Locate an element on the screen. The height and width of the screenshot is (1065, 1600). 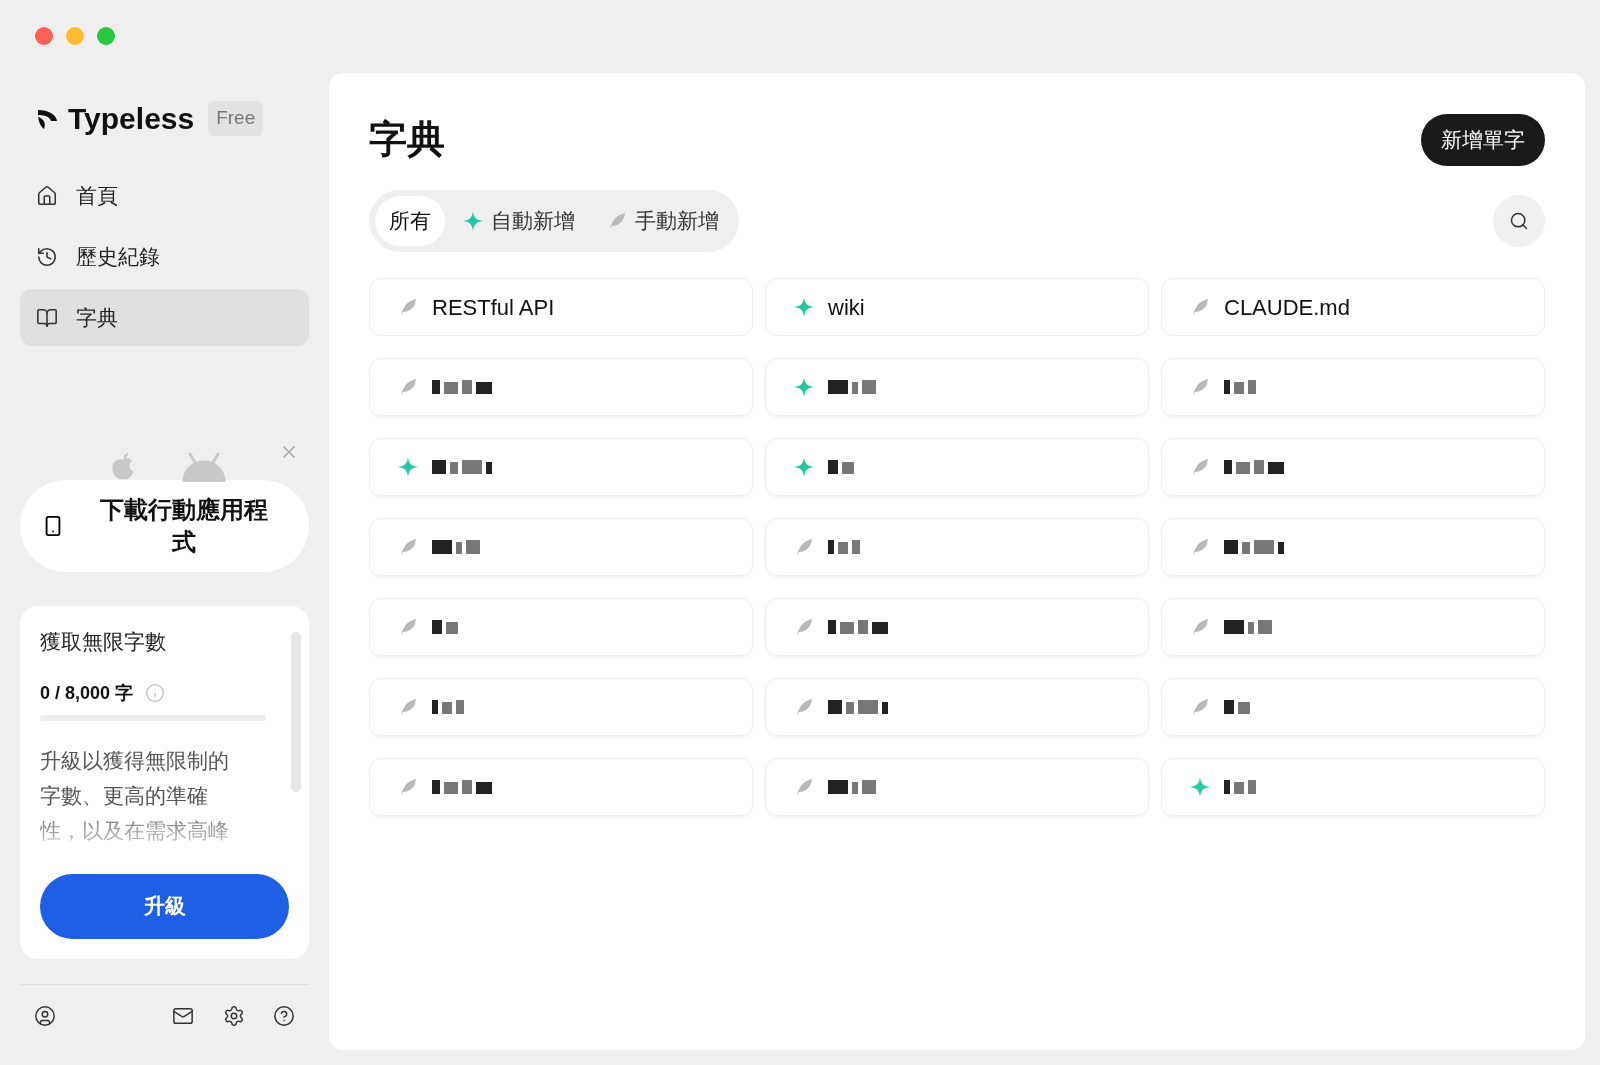
filter-tab: 手動新增 is located at coordinates (663, 221).